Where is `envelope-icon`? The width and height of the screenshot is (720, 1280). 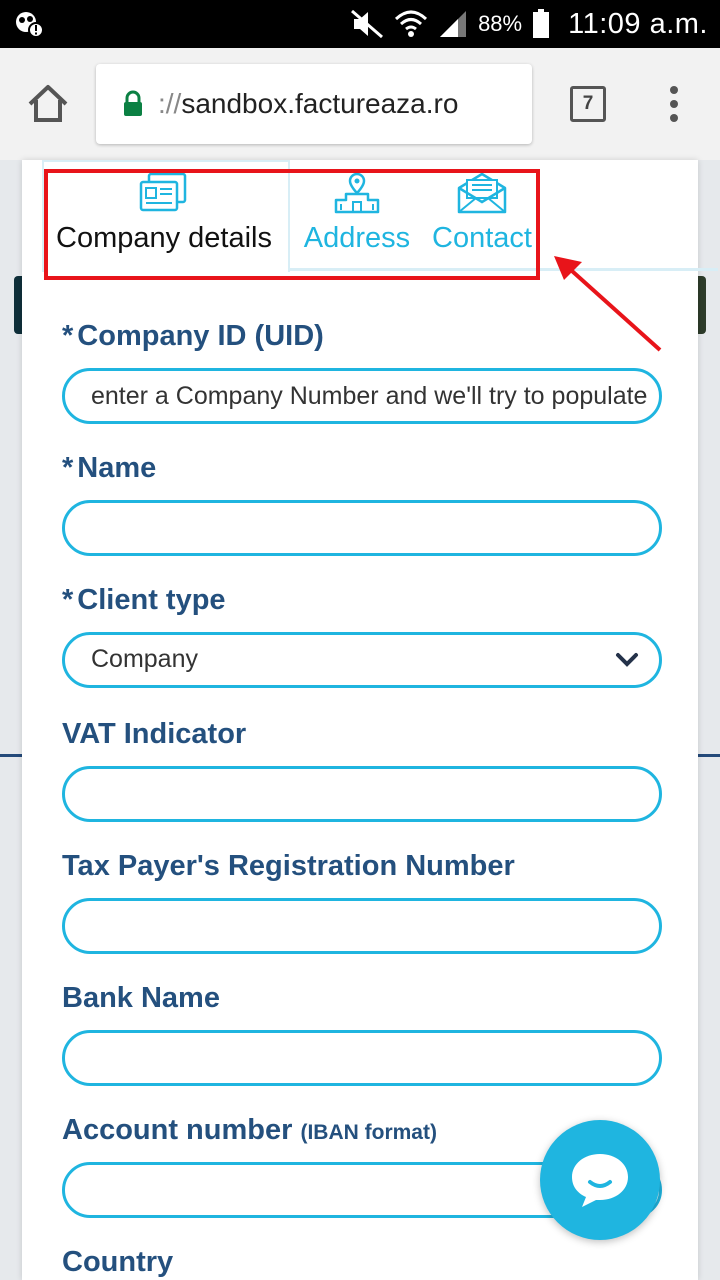
envelope-icon is located at coordinates (482, 193).